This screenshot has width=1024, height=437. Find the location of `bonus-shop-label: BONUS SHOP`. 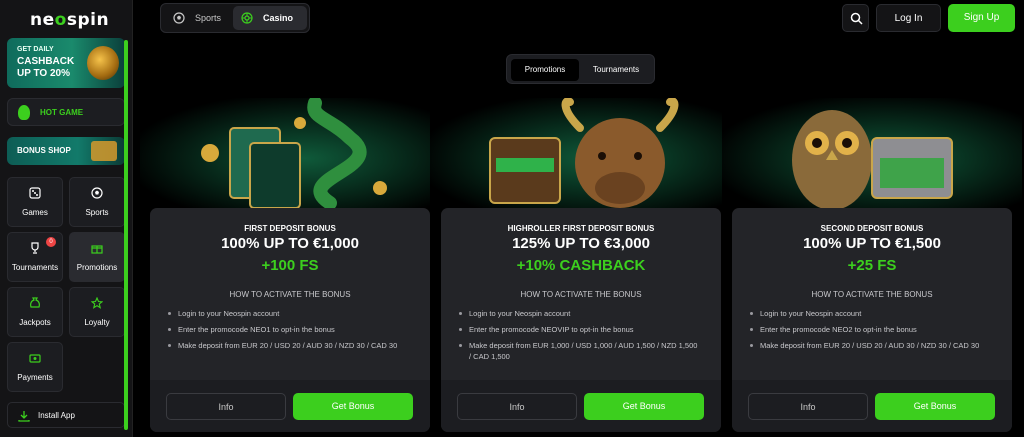

bonus-shop-label: BONUS SHOP is located at coordinates (44, 150).